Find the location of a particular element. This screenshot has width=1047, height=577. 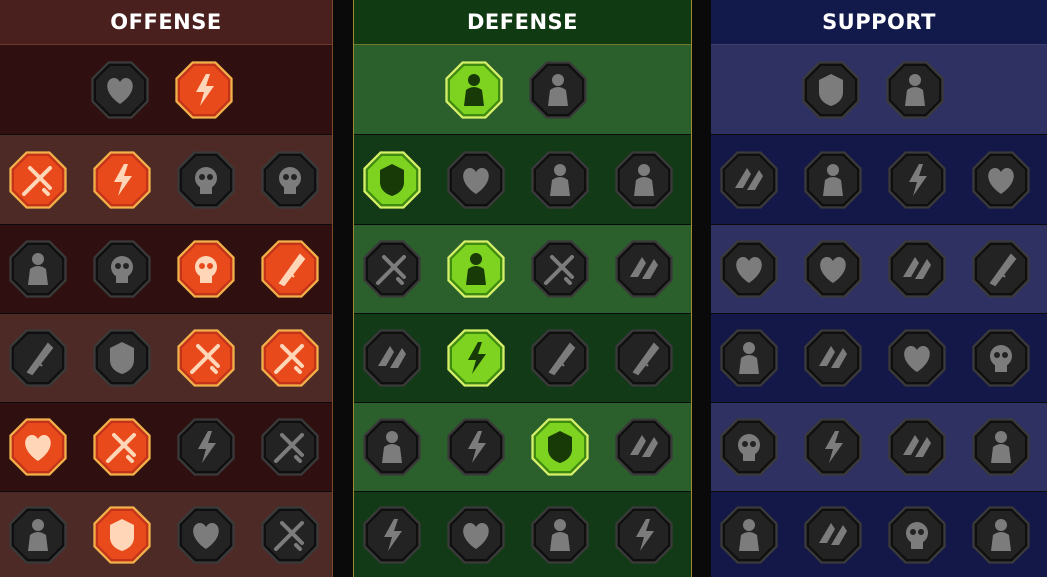

deflect-slash-icon is located at coordinates (644, 447).